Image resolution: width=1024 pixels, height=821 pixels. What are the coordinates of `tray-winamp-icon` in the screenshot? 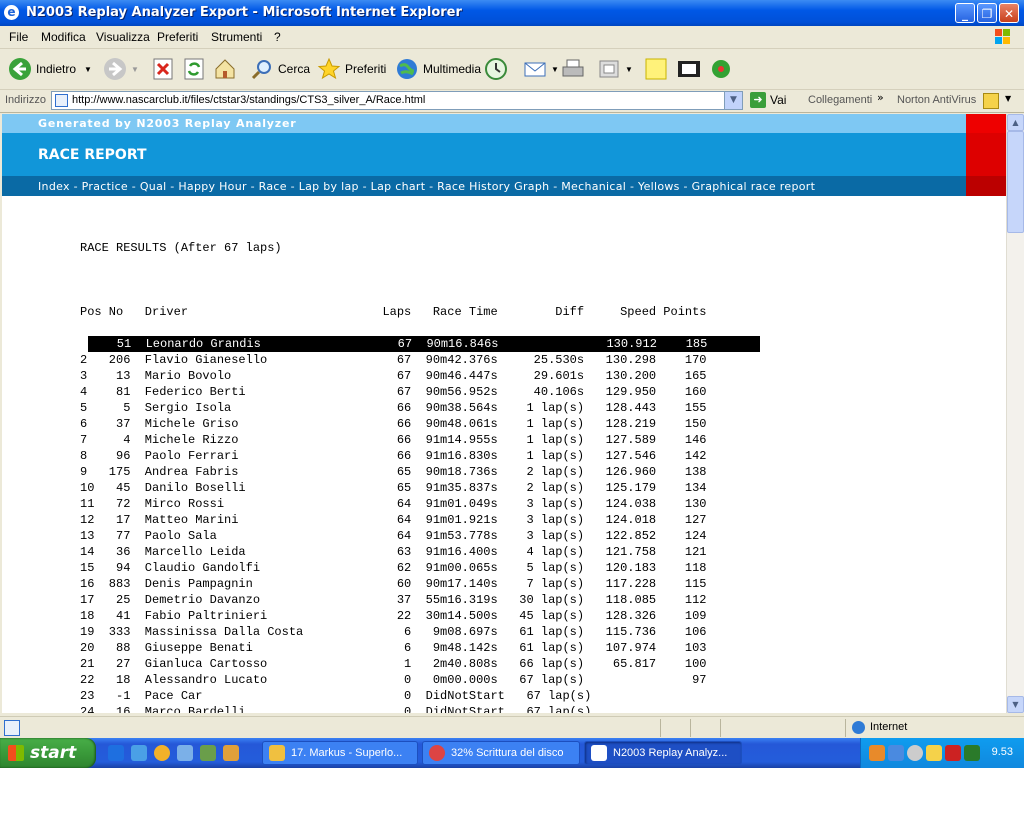 It's located at (953, 753).